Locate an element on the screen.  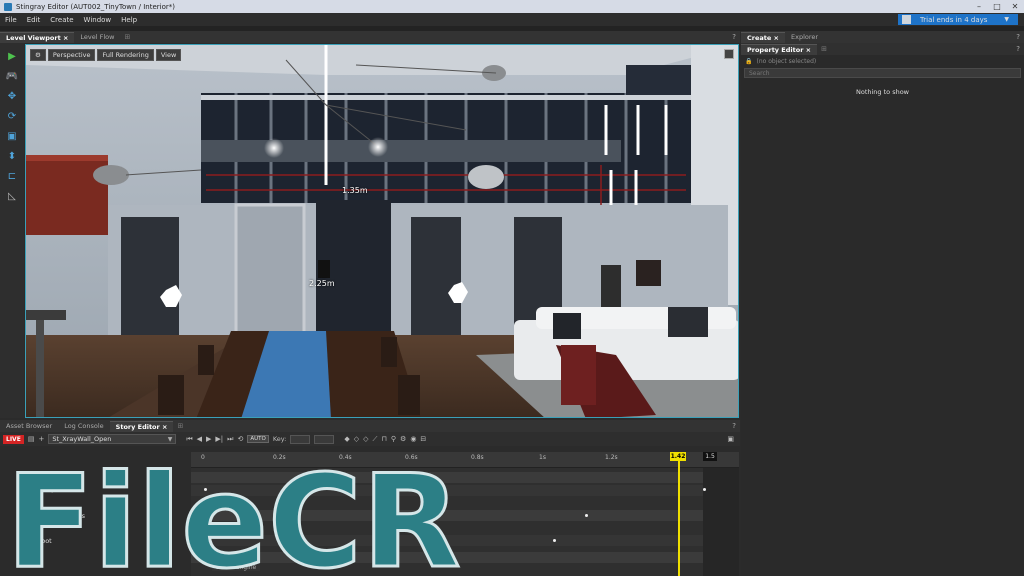
viewport-tabs: Level Viewport × Level Flow ⊞ ? is located at coordinates (370, 37).